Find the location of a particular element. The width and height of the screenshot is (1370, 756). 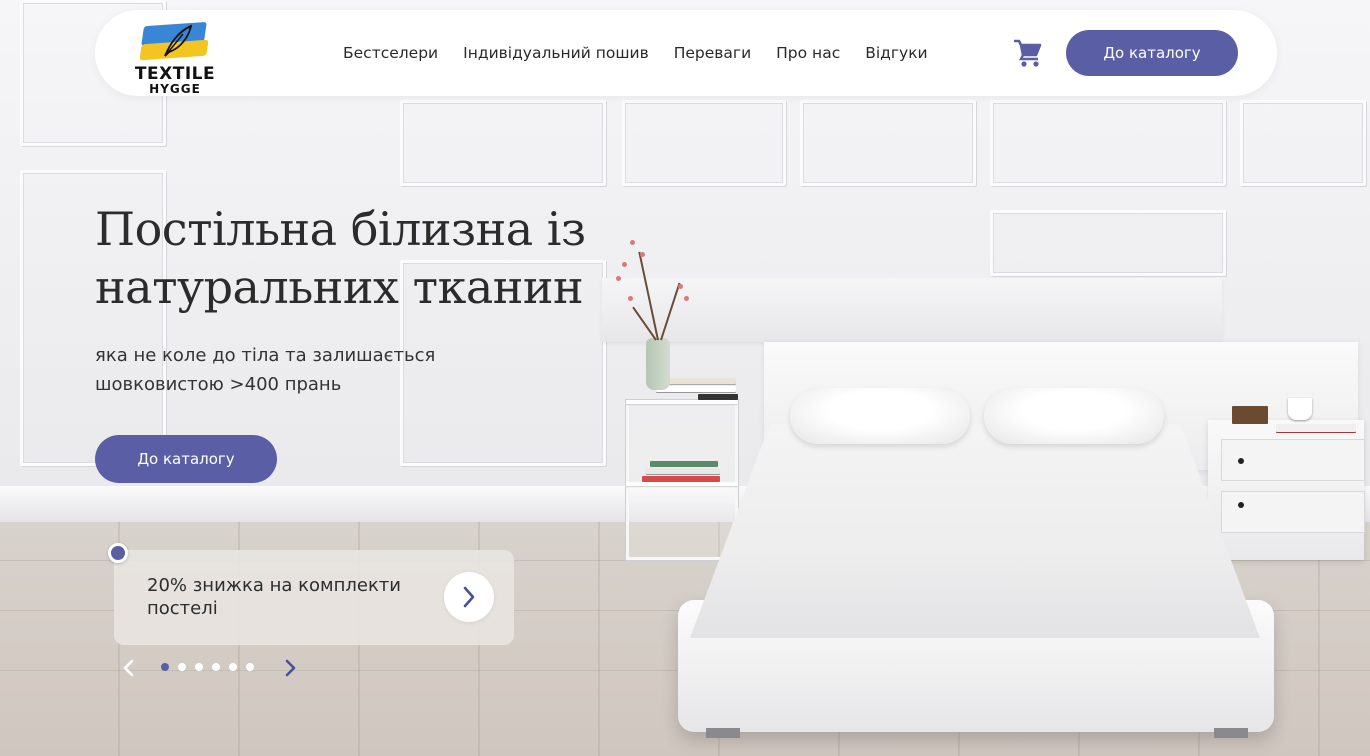

nav-item-custom-tailoring: Індивідуальний пошив is located at coordinates (556, 53).